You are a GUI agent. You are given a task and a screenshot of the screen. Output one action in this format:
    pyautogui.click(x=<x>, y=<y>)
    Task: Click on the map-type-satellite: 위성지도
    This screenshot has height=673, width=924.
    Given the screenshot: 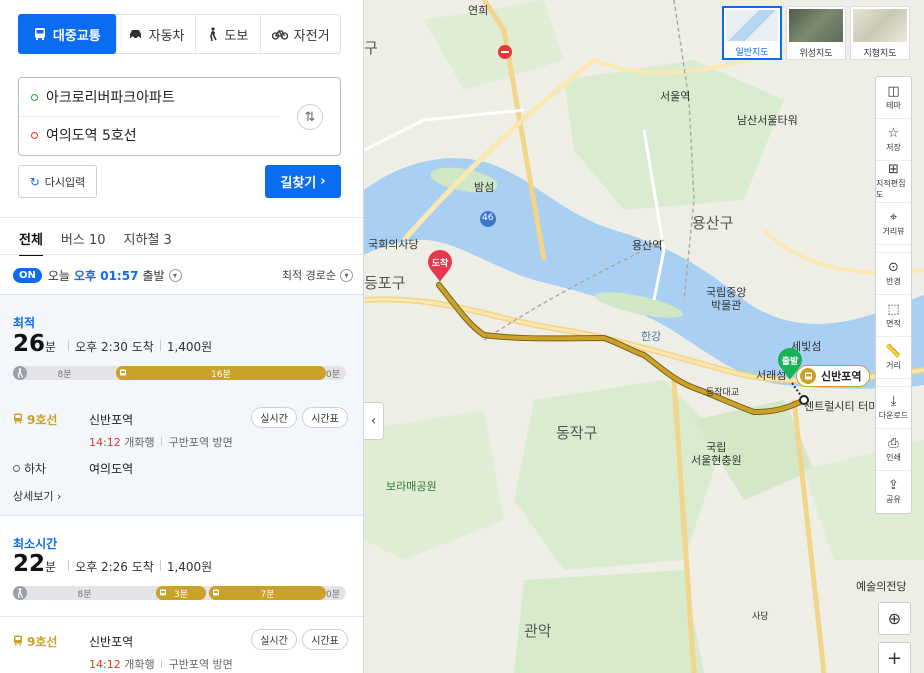 What is the action you would take?
    pyautogui.click(x=816, y=33)
    